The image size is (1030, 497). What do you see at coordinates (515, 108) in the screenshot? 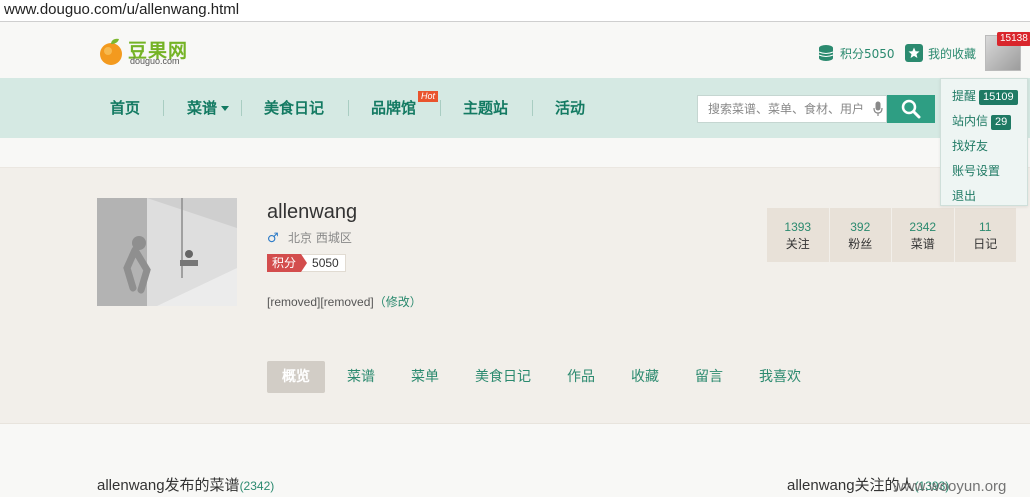
I see `main-nav: 首页 菜谱 美食日记 品牌馆 Hot 主题站 活动 搜索菜谱、菜单、食材、用户` at bounding box center [515, 108].